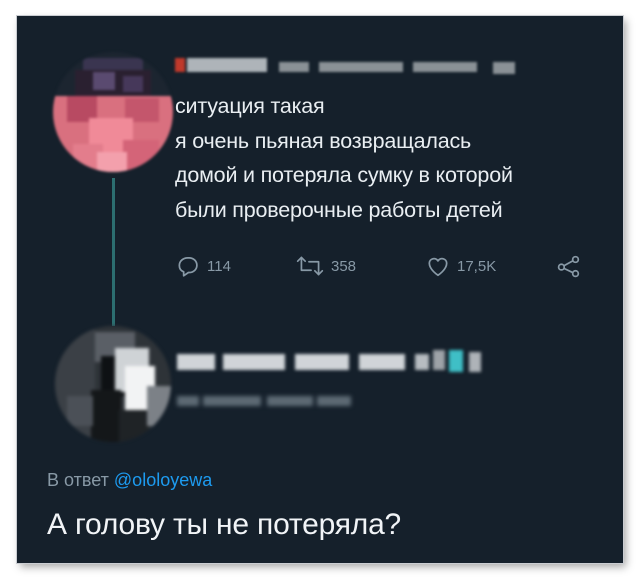 The height and width of the screenshot is (579, 640). What do you see at coordinates (113, 252) in the screenshot?
I see `thread-connector-line` at bounding box center [113, 252].